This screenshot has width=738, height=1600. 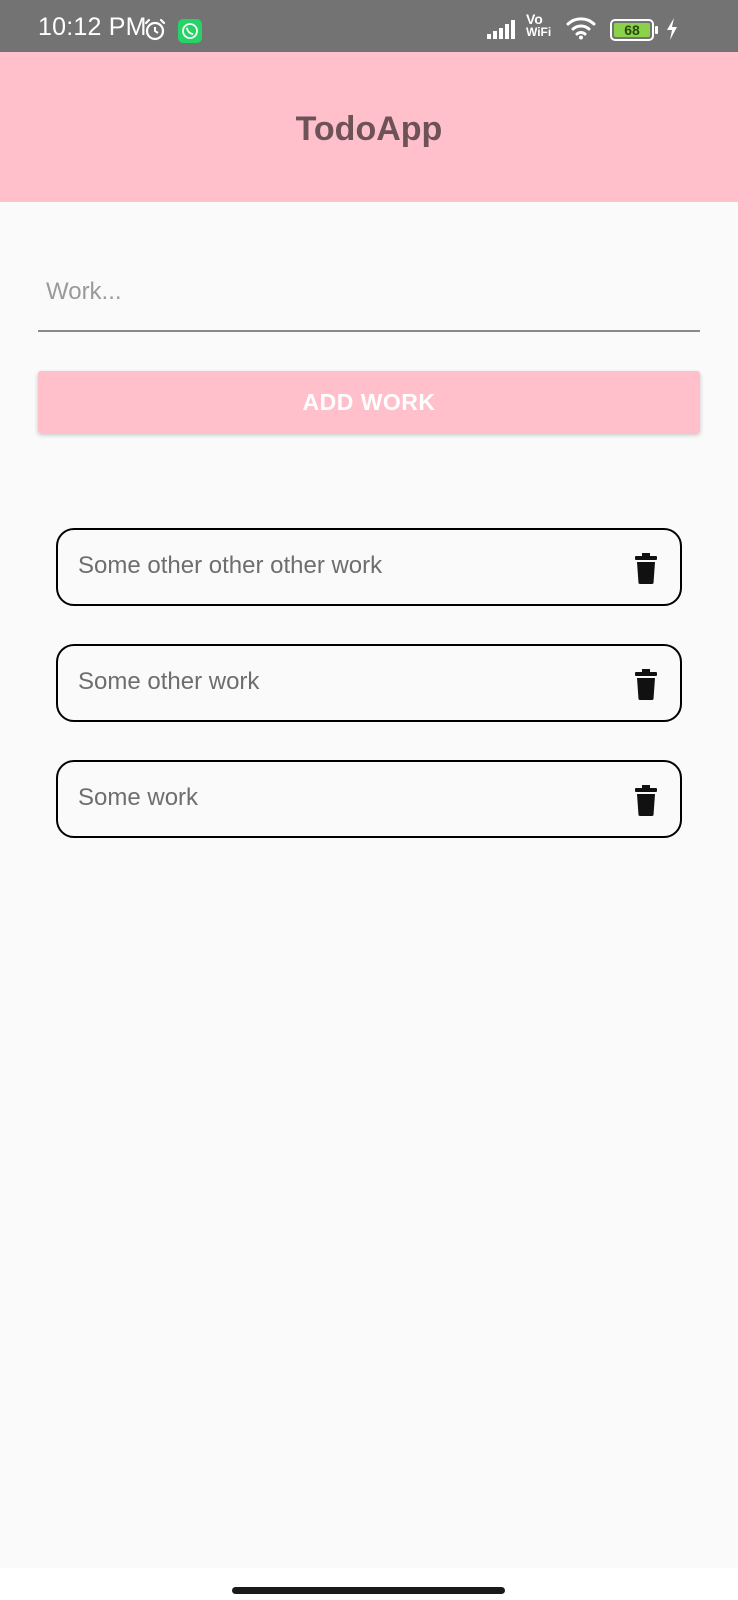 What do you see at coordinates (581, 28) in the screenshot?
I see `wifi-icon` at bounding box center [581, 28].